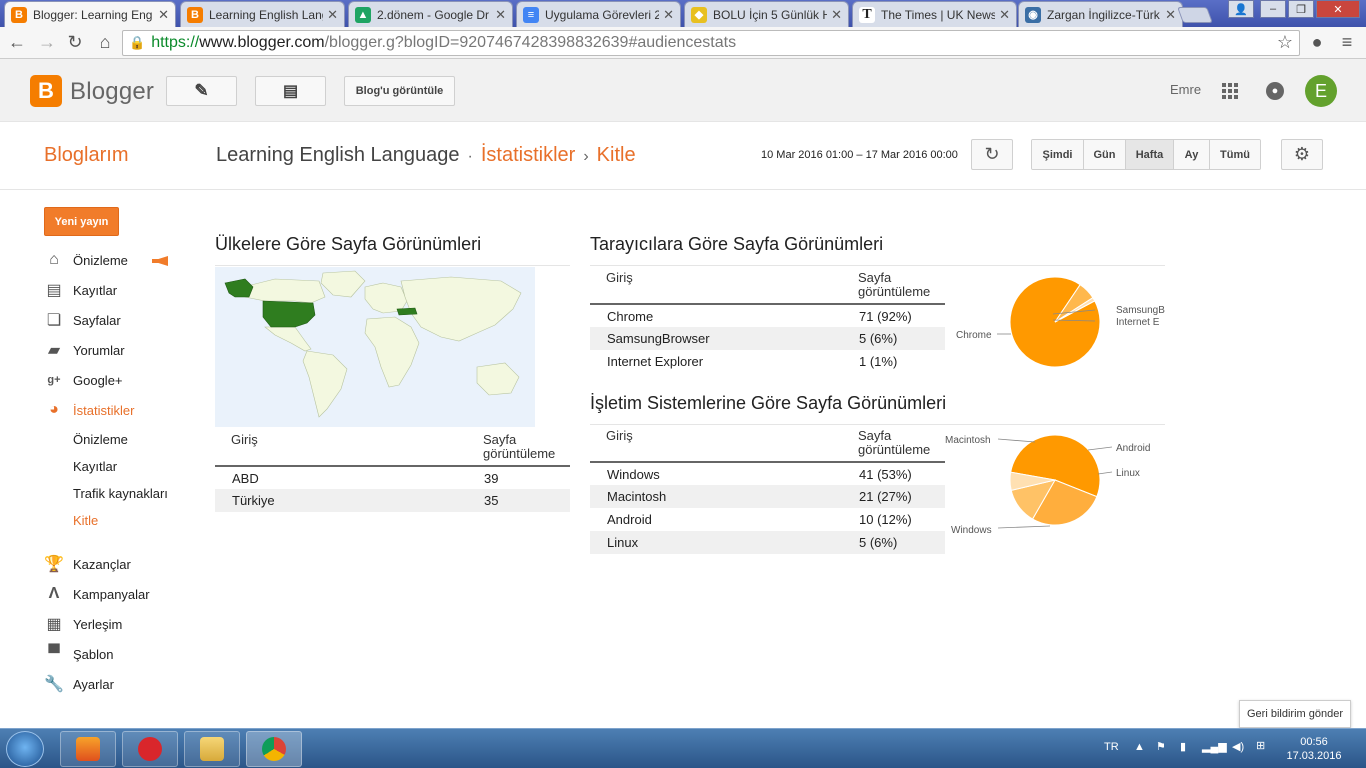  I want to click on sidebar-item-posts: ▤ Kayıtlar, so click(80, 290).